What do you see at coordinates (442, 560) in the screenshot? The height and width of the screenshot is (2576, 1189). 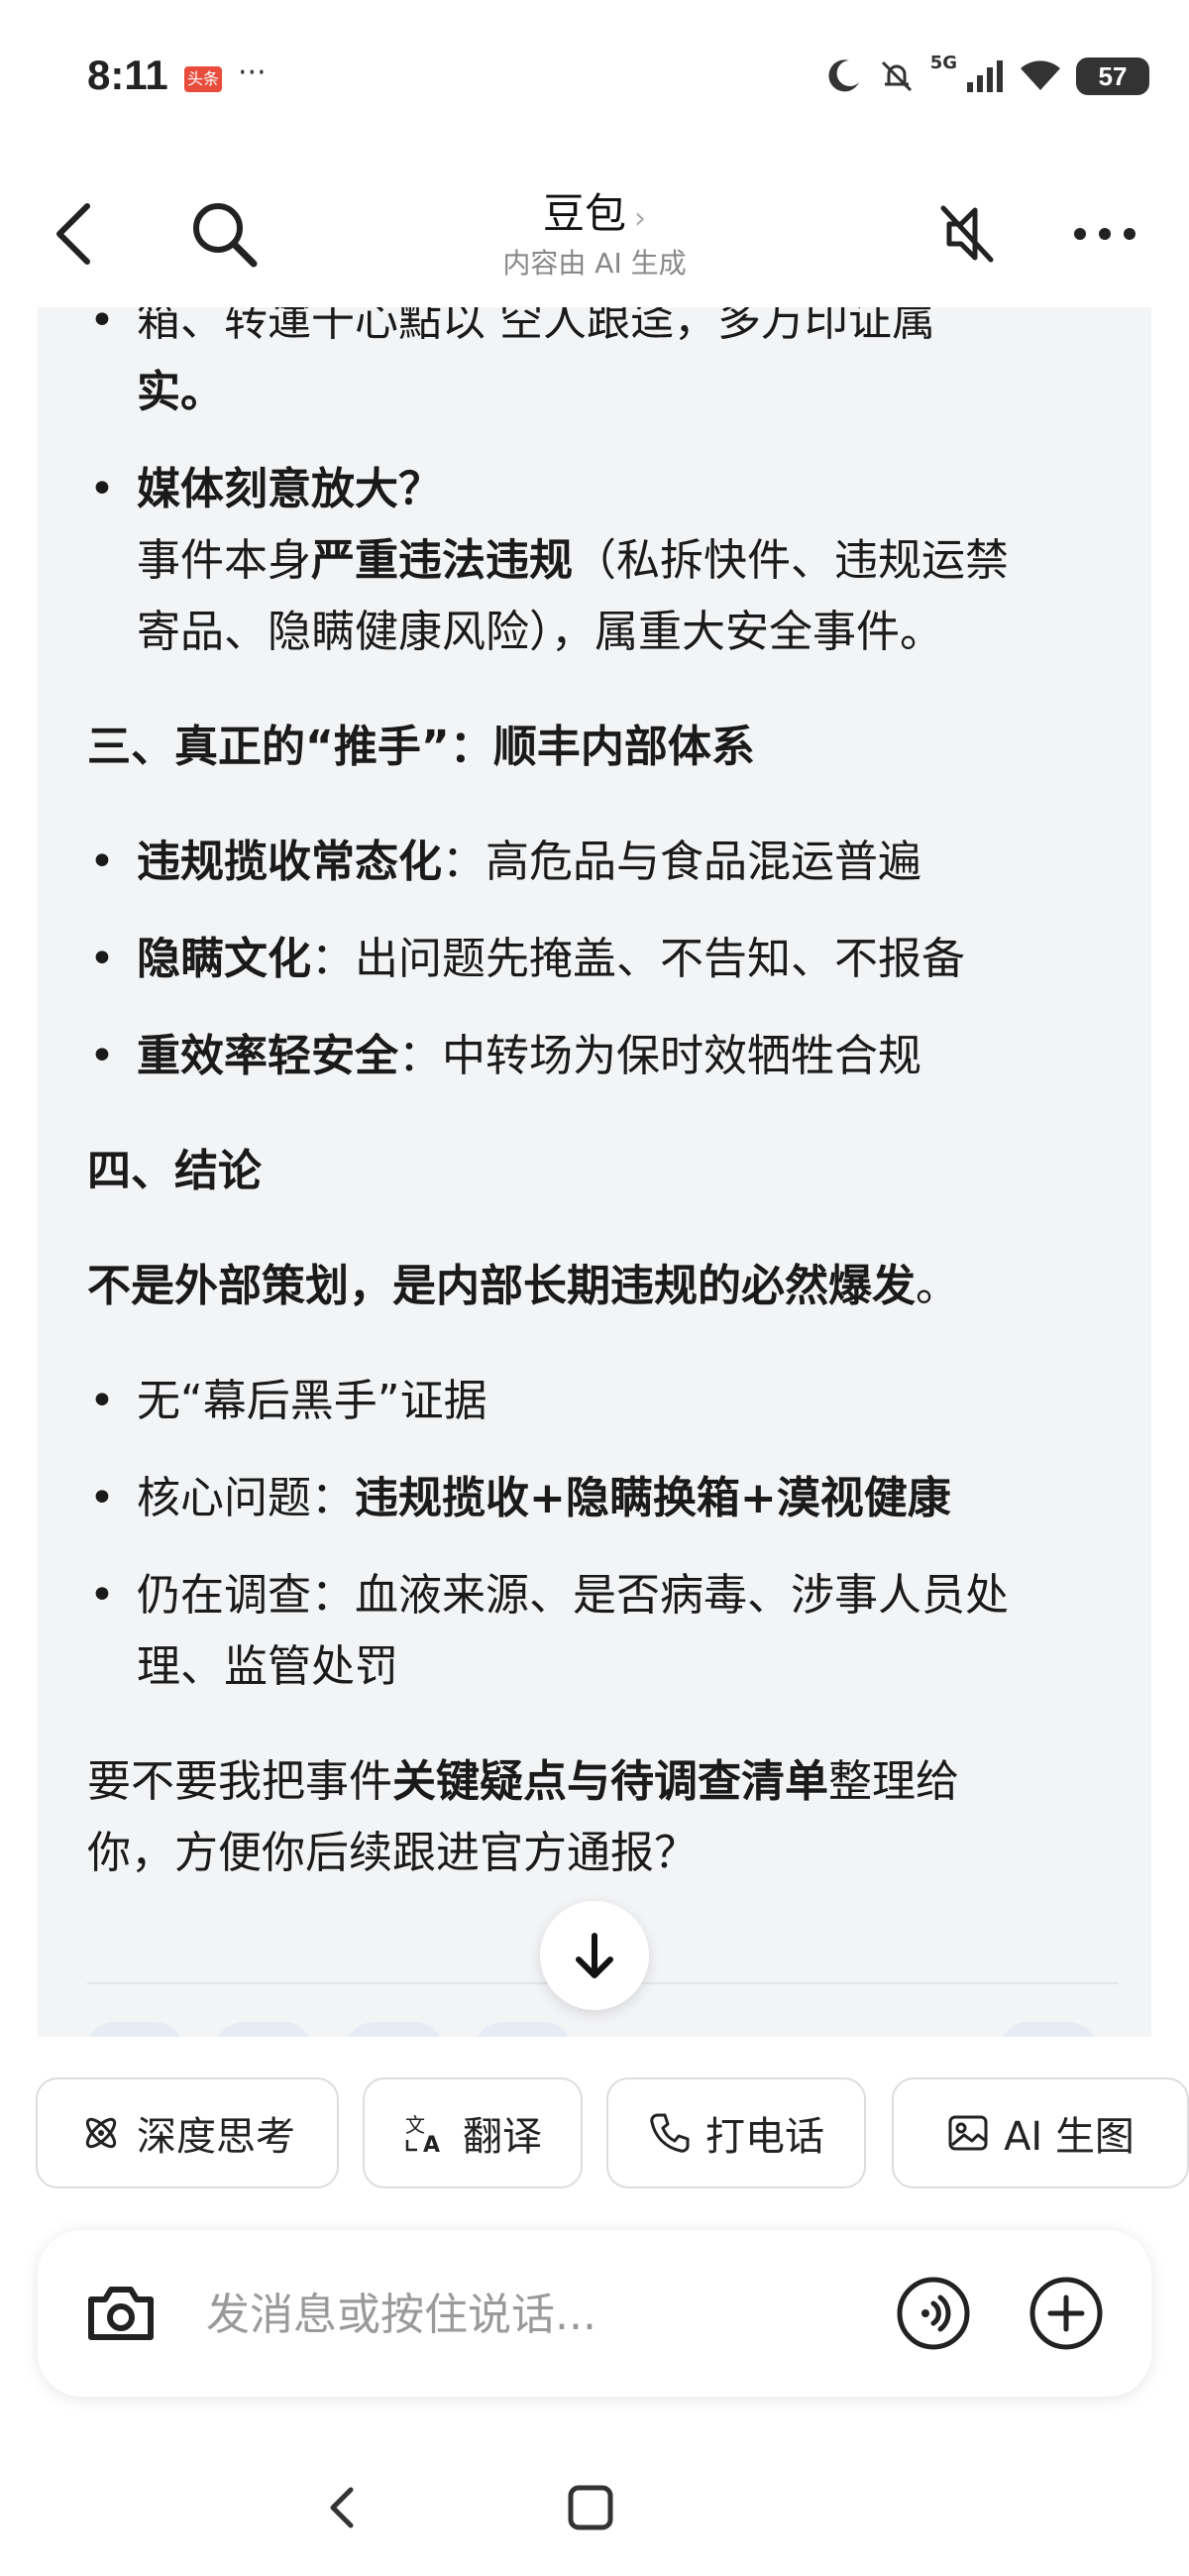 I see `bold-text: 严重违法违规` at bounding box center [442, 560].